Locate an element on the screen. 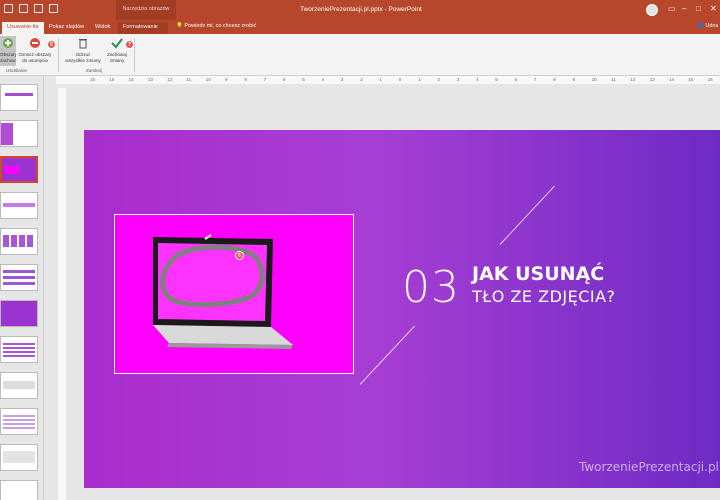  slide-thumbnail-selected is located at coordinates (19, 169).